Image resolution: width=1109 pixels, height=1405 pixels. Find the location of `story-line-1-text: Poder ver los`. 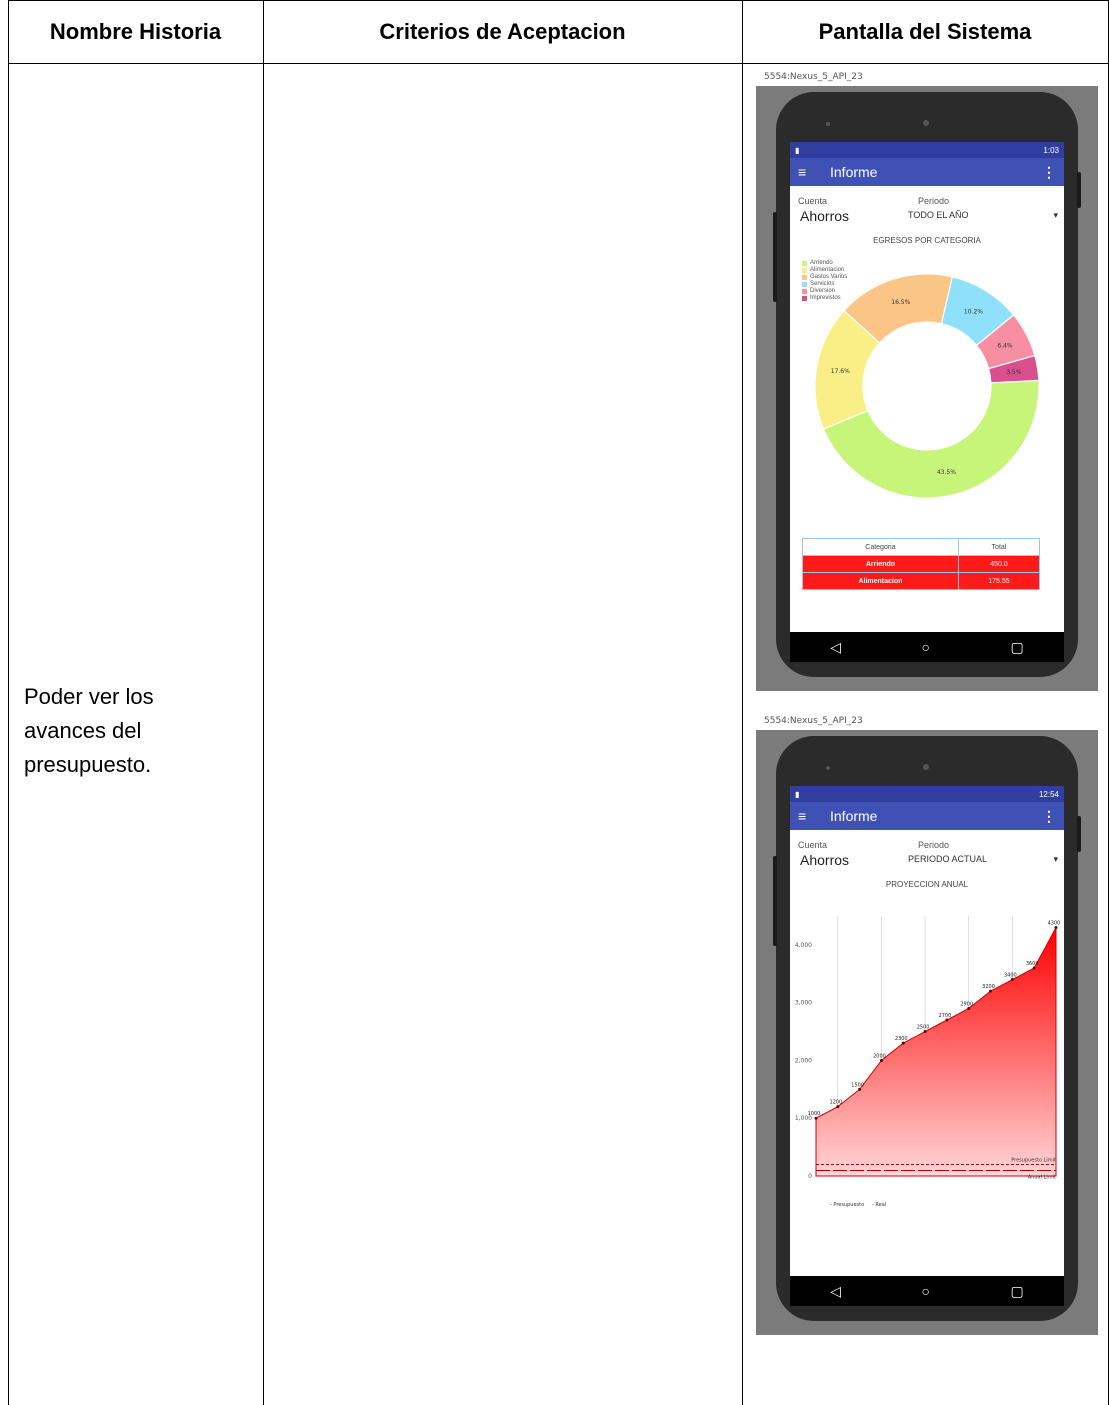

story-line-1-text: Poder ver los is located at coordinates (89, 696).